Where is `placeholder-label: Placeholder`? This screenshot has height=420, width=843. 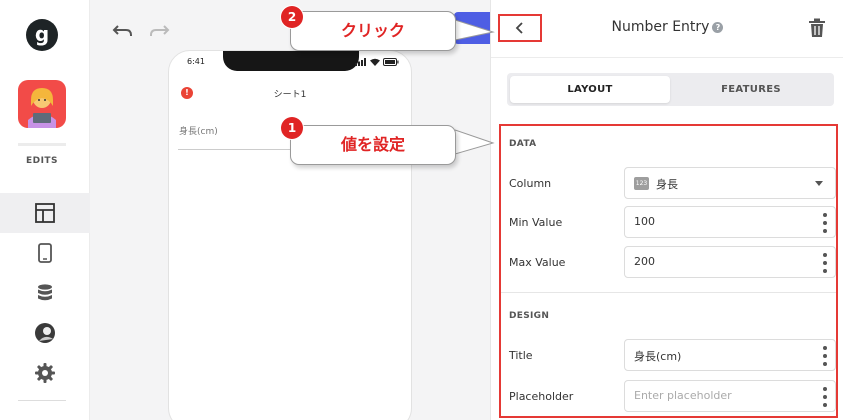
placeholder-label: Placeholder is located at coordinates (541, 396).